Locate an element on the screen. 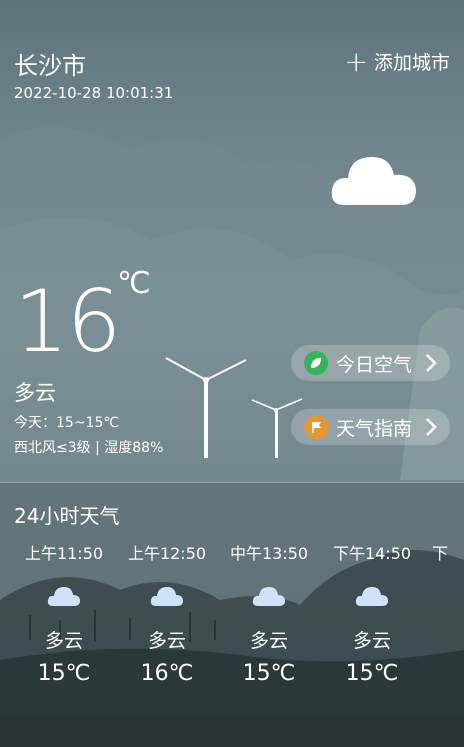 The width and height of the screenshot is (464, 747). current-condition: 多云 is located at coordinates (35, 393).